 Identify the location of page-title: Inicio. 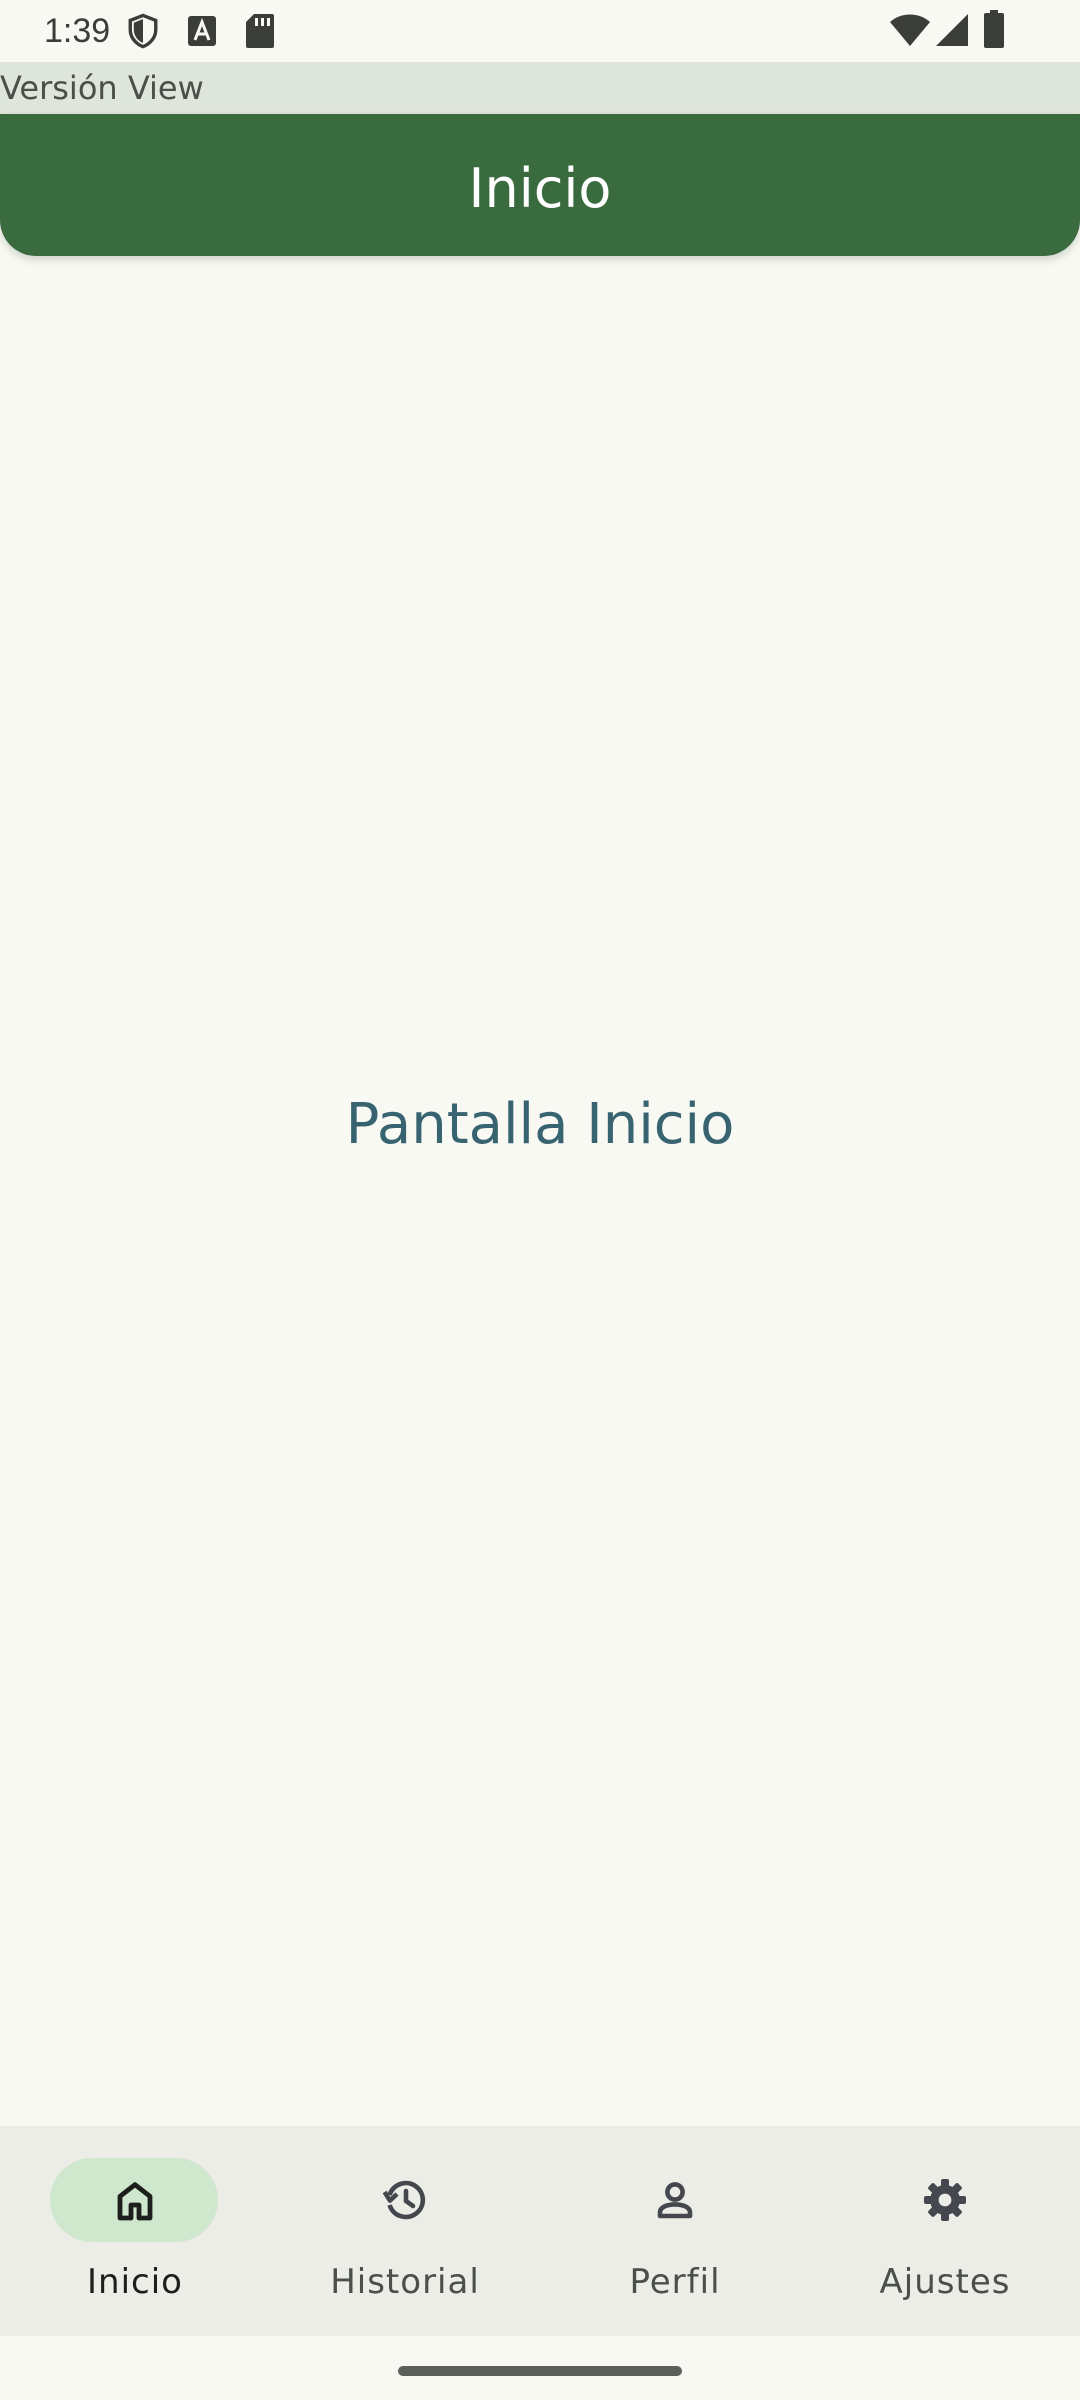
(540, 188).